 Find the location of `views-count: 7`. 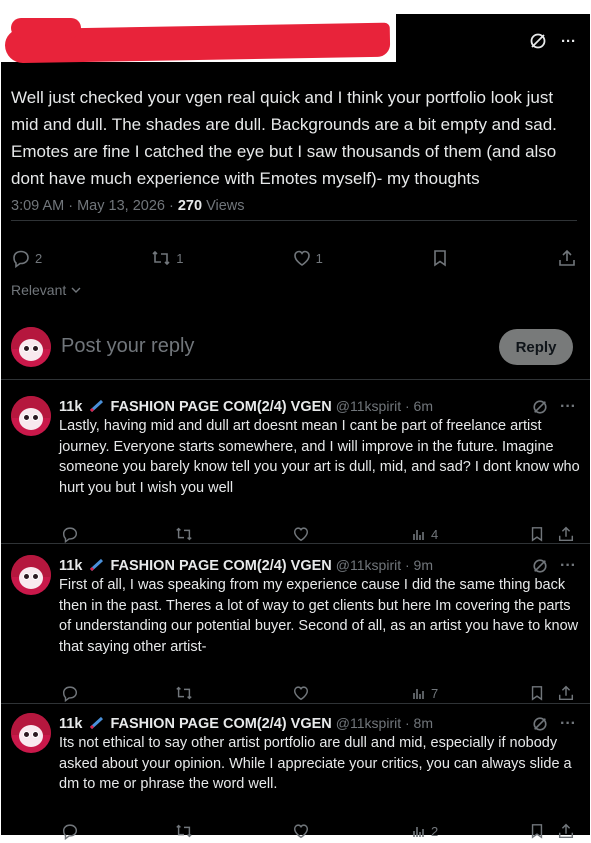

views-count: 7 is located at coordinates (435, 693).